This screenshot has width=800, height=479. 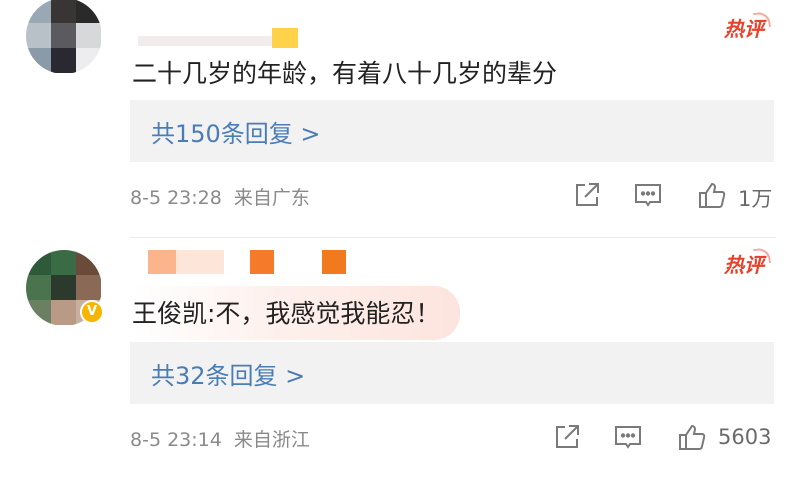 What do you see at coordinates (64, 37) in the screenshot?
I see `avatar` at bounding box center [64, 37].